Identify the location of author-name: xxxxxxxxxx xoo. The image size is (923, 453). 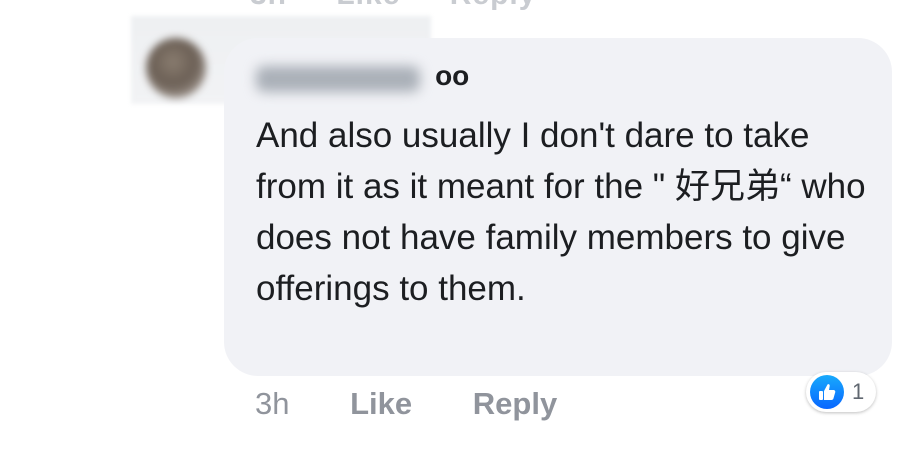
(366, 76).